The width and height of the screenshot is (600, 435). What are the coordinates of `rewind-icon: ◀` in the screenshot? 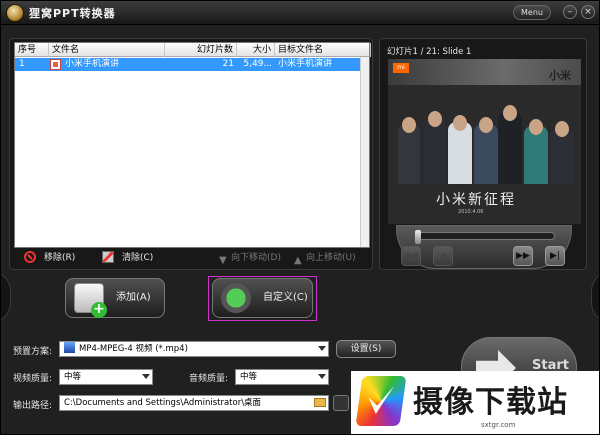 It's located at (443, 256).